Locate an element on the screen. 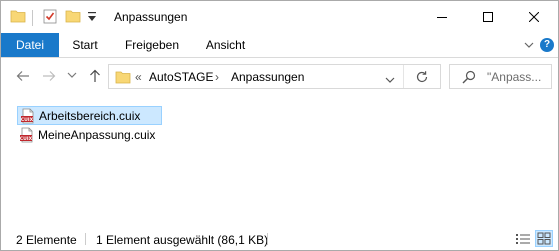 Image resolution: width=559 pixels, height=251 pixels. tiles-view-icon is located at coordinates (544, 238).